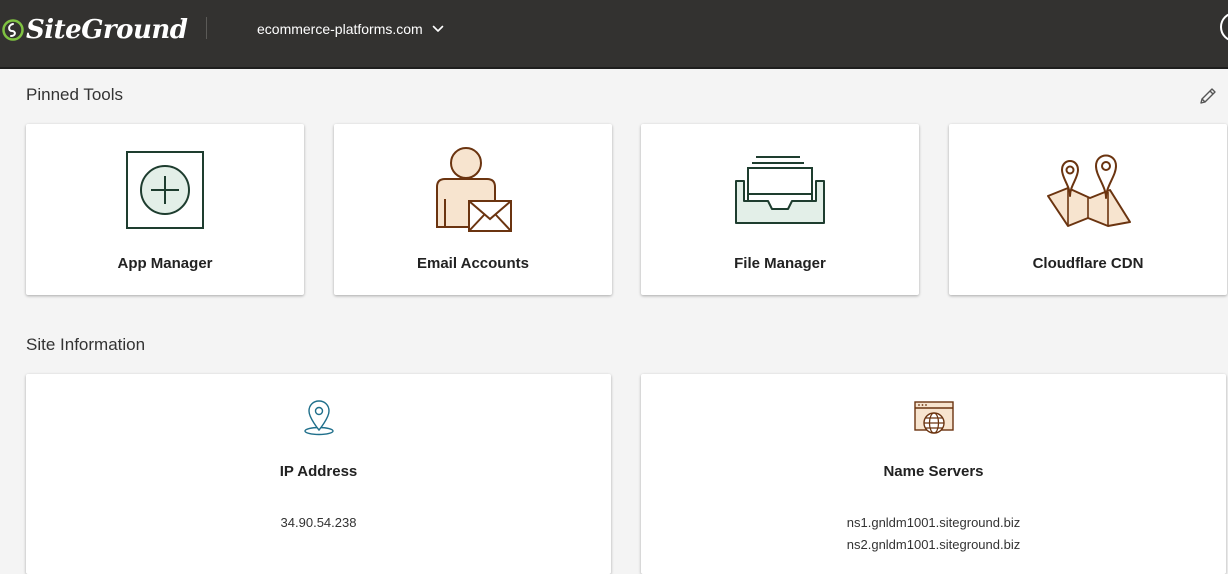 The image size is (1228, 574). Describe the element at coordinates (1224, 27) in the screenshot. I see `user-avatar-icon` at that location.